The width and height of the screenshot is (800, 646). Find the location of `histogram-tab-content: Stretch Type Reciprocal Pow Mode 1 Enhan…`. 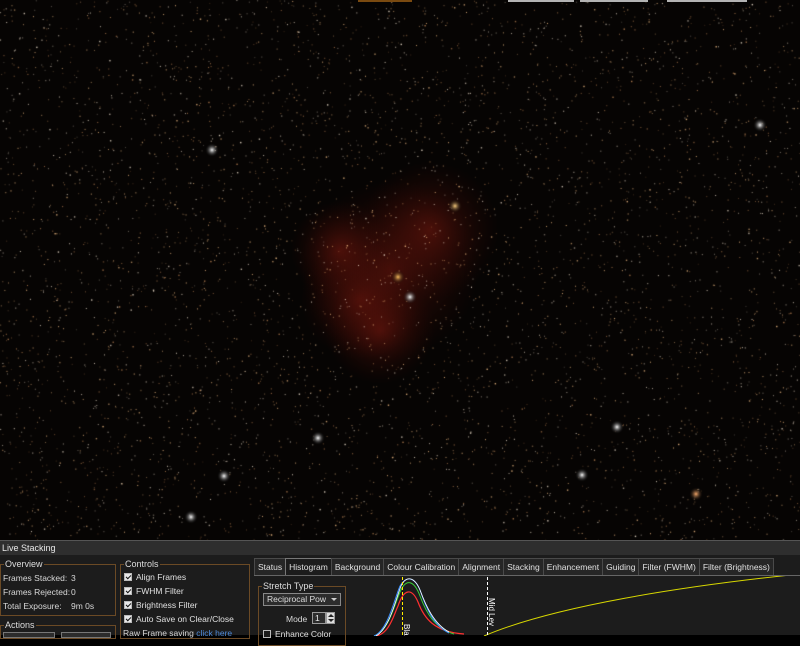

histogram-tab-content: Stretch Type Reciprocal Pow Mode 1 Enhan… is located at coordinates (527, 610).